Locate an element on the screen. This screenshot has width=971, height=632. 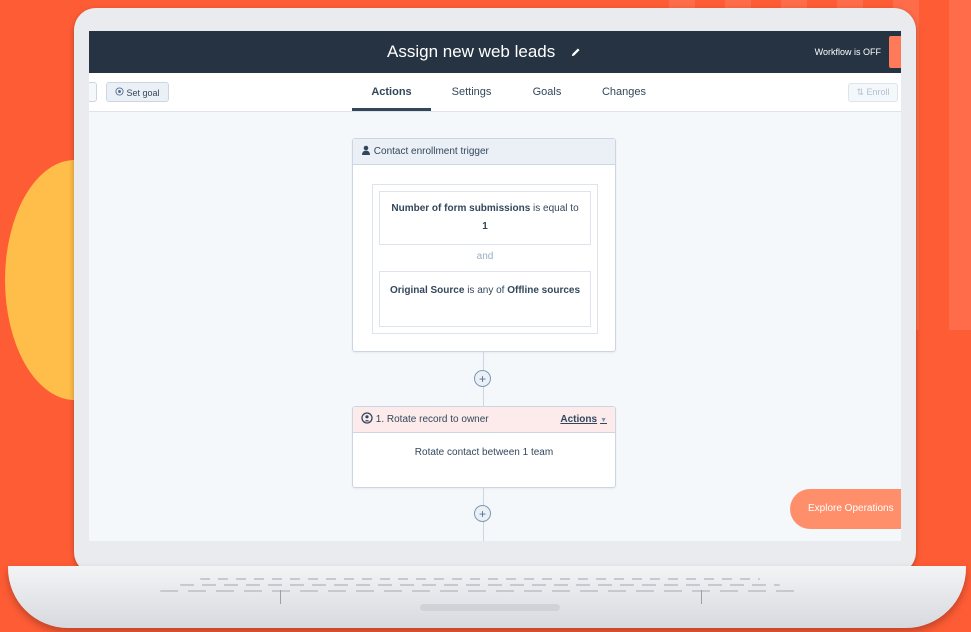
filter-operator: is any of is located at coordinates (486, 290).